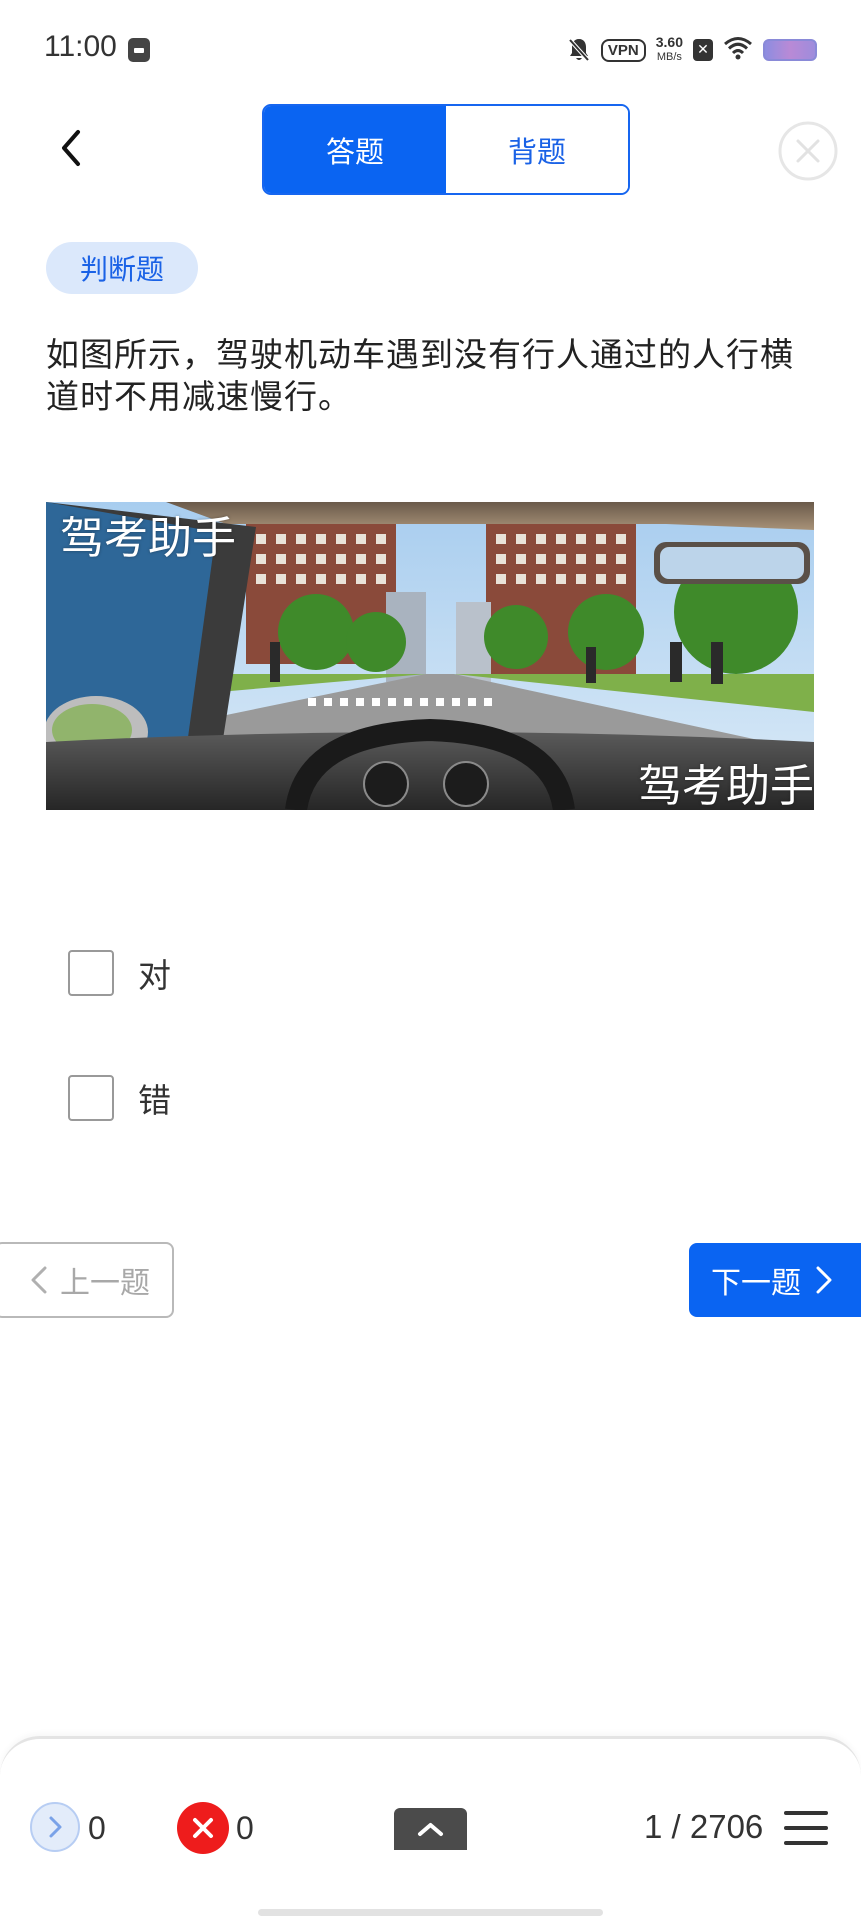  What do you see at coordinates (669, 57) in the screenshot?
I see `network-speed-unit: MB/s` at bounding box center [669, 57].